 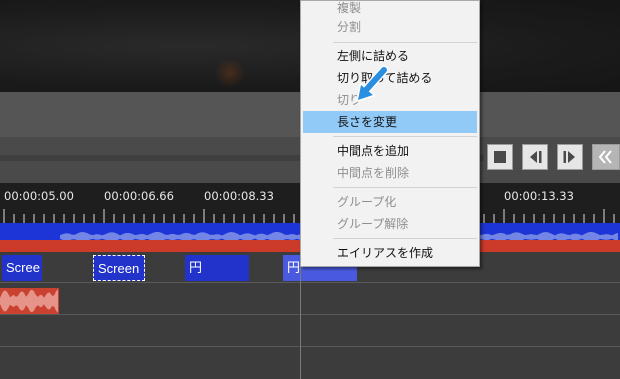 I want to click on menu-item-change-length: 長さを変更, so click(x=390, y=122).